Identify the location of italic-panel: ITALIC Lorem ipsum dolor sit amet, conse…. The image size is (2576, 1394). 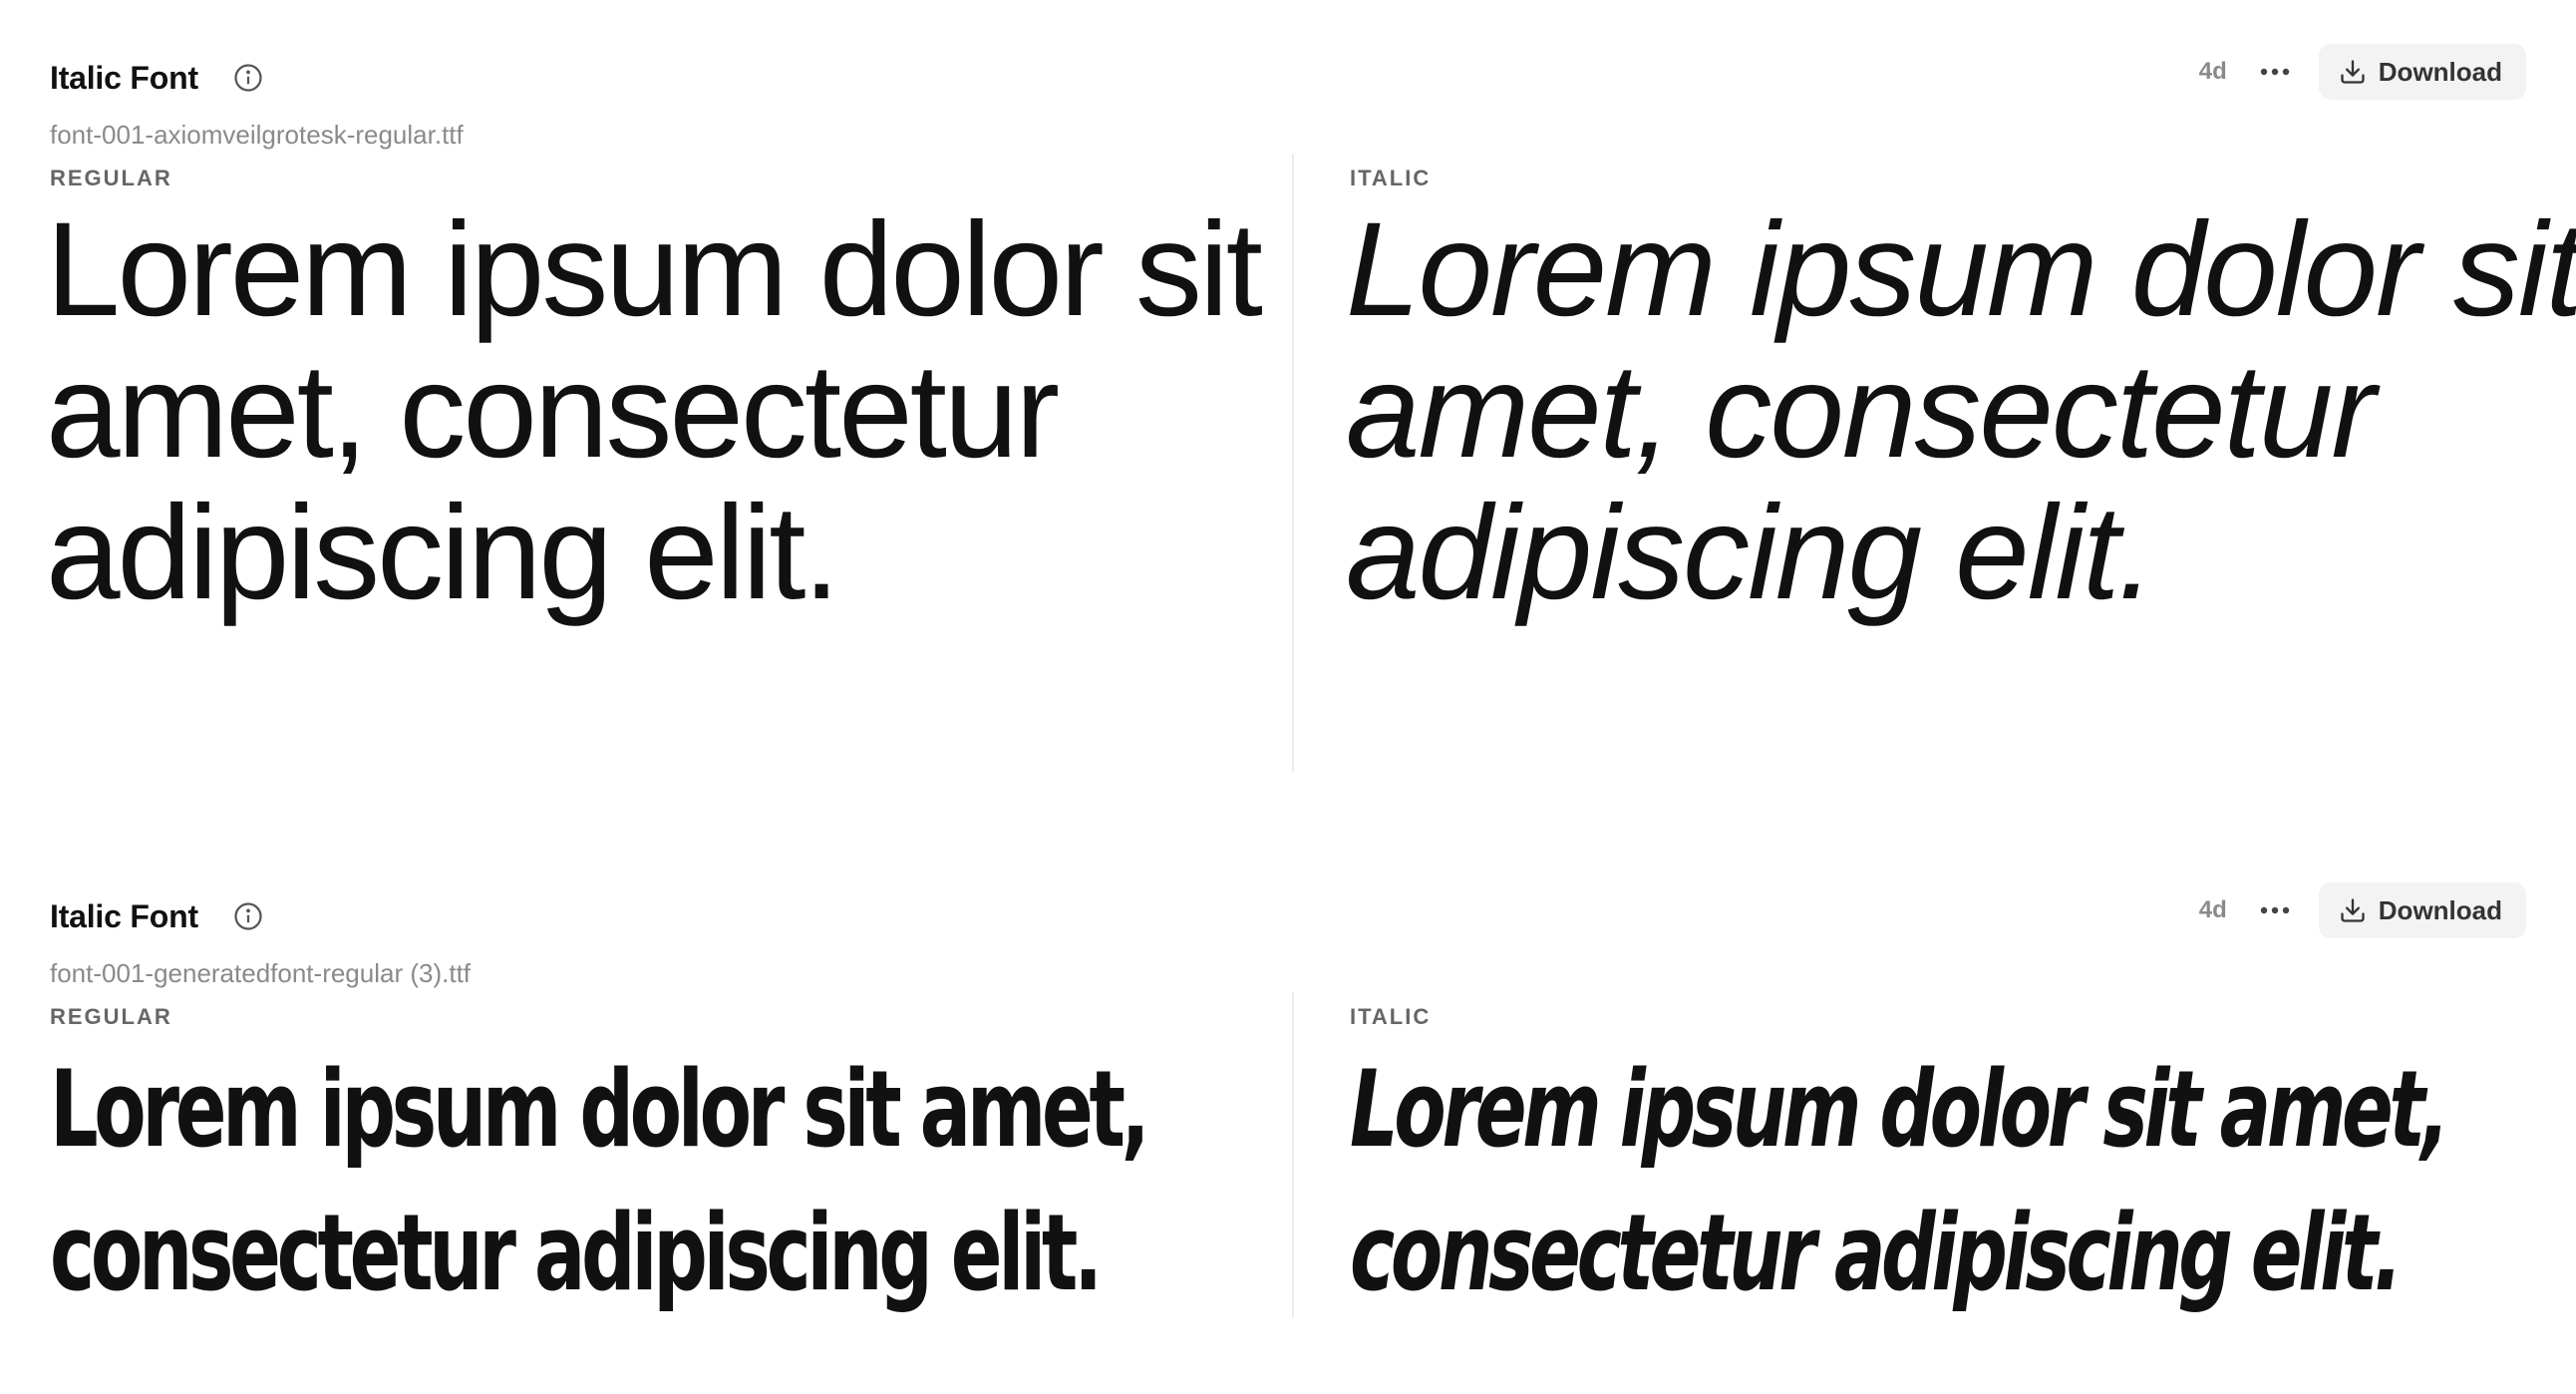
(1963, 1159).